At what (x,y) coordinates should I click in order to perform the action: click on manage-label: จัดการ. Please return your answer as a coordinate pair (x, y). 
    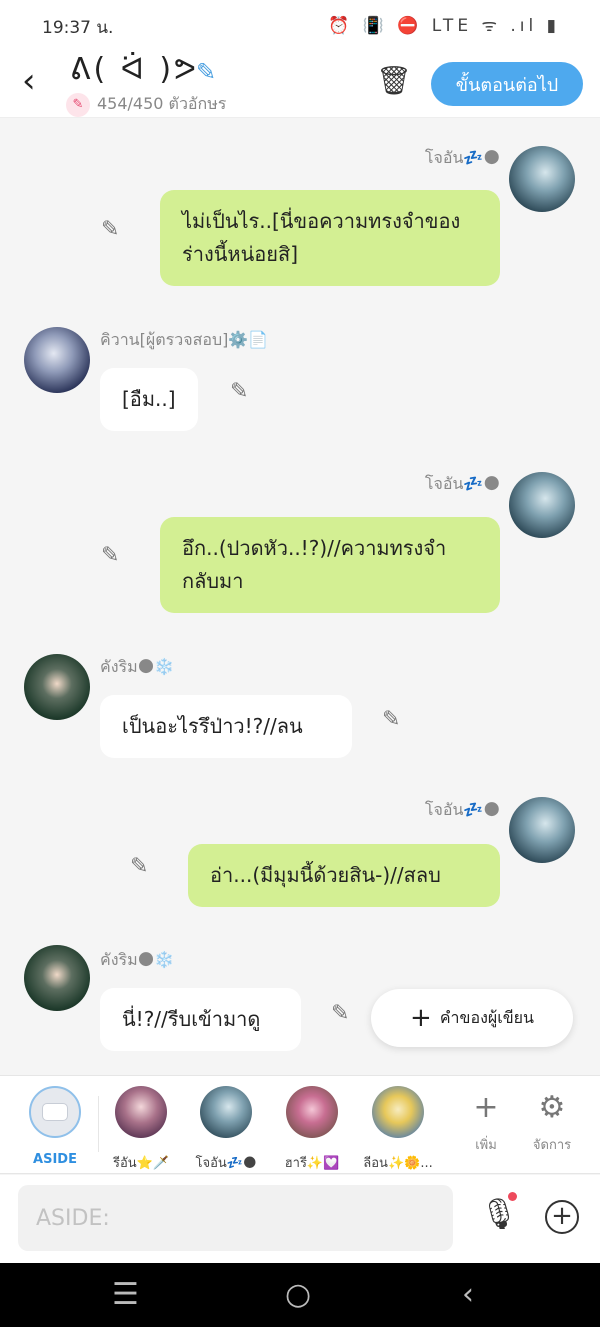
    Looking at the image, I should click on (552, 1145).